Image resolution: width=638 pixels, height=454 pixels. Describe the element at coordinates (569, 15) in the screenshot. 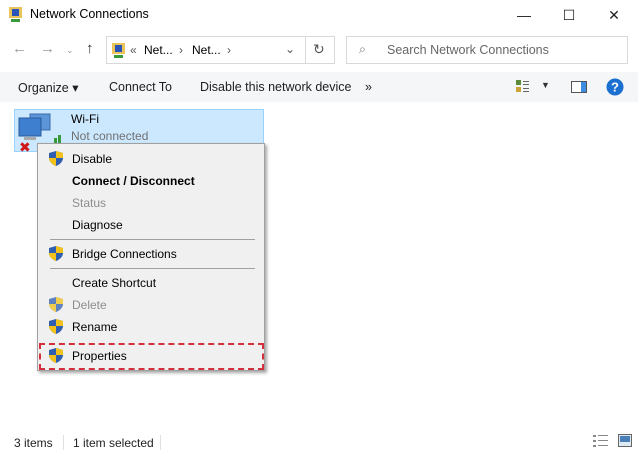

I see `maximize-button: ☐` at that location.